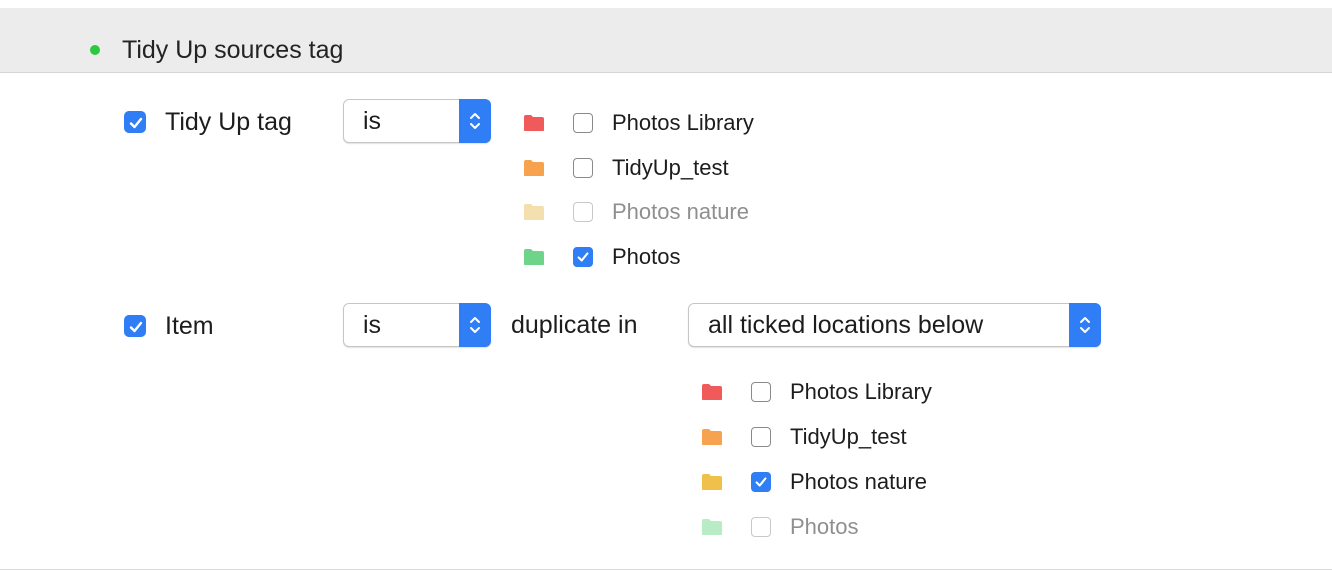 The height and width of the screenshot is (570, 1332). What do you see at coordinates (417, 325) in the screenshot?
I see `rule2-operator-popup: is` at bounding box center [417, 325].